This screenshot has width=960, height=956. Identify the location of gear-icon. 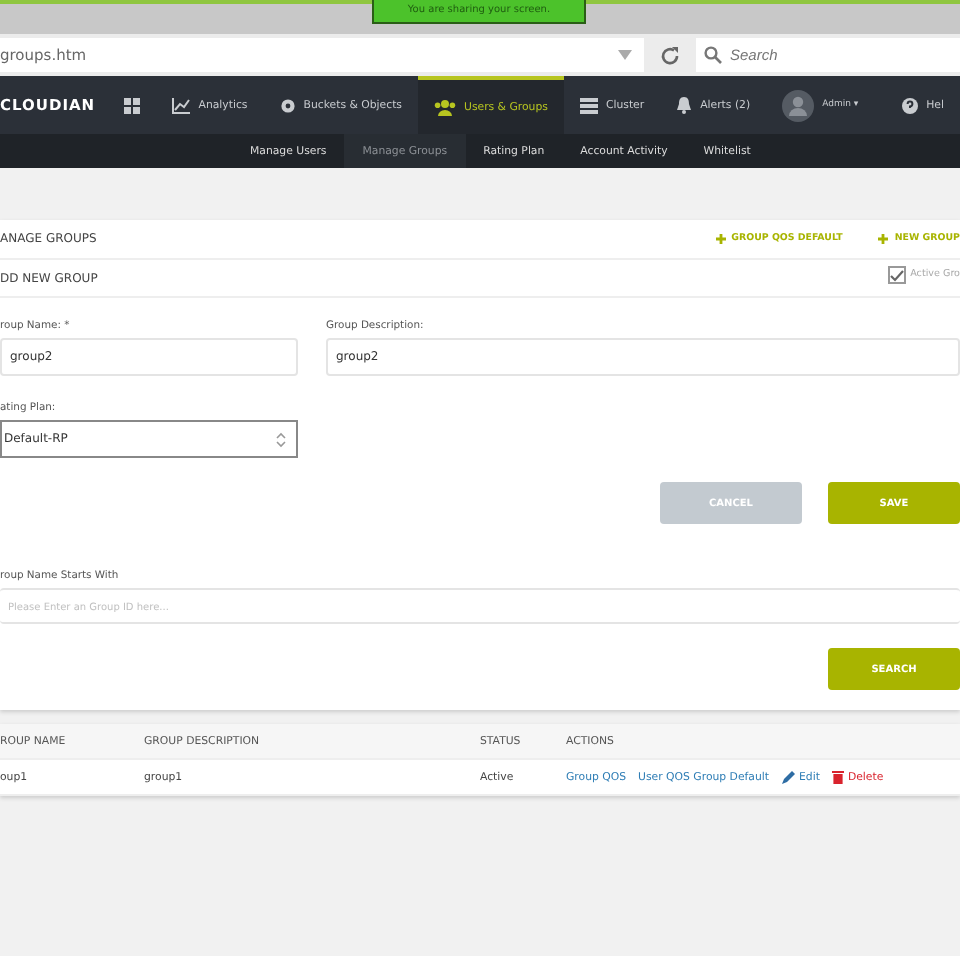
(287, 105).